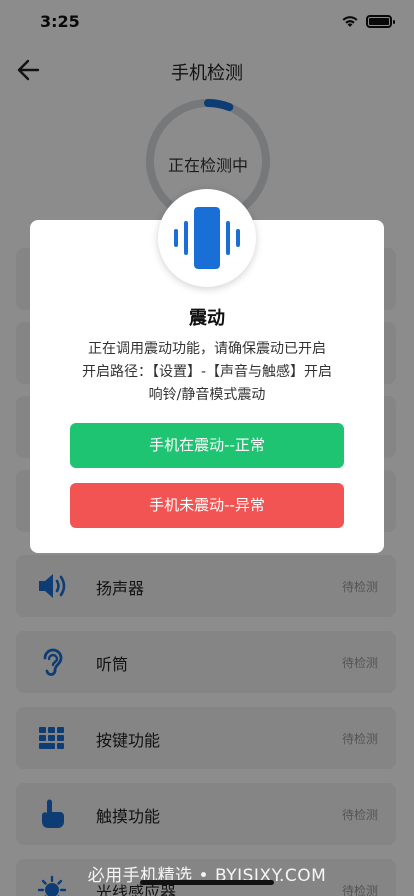 The height and width of the screenshot is (896, 414). I want to click on not-vibrating-abnormal-button: 手机未震动--异常, so click(207, 505).